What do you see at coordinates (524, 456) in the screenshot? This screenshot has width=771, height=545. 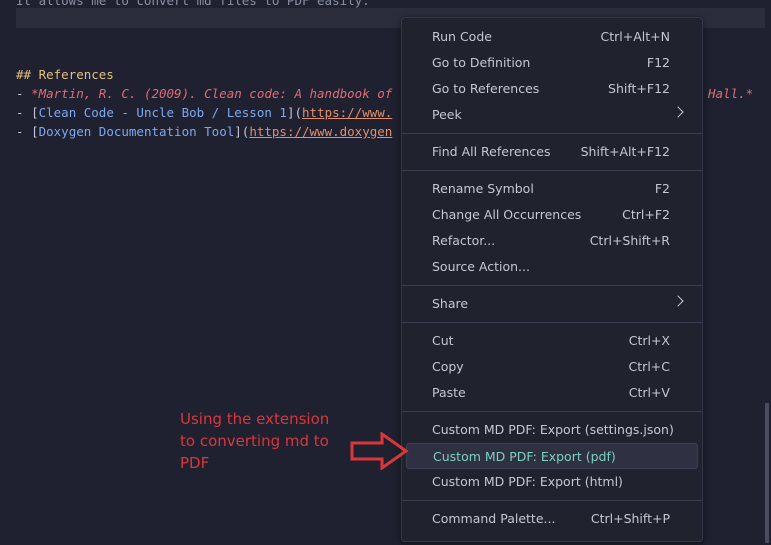 I see `menu-item-label: Custom MD PDF: Export (pdf)` at bounding box center [524, 456].